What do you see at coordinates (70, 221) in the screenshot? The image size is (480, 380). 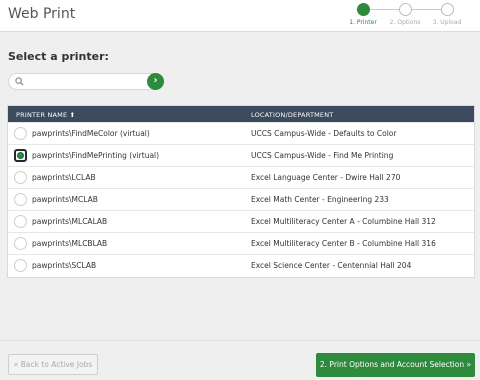 I see `printer-name: pawprints\MLCALAB` at bounding box center [70, 221].